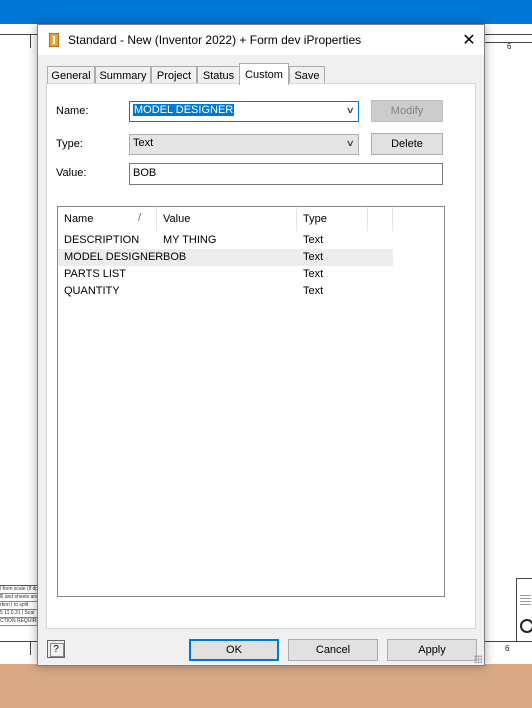  What do you see at coordinates (332, 219) in the screenshot?
I see `column-header-type: Type` at bounding box center [332, 219].